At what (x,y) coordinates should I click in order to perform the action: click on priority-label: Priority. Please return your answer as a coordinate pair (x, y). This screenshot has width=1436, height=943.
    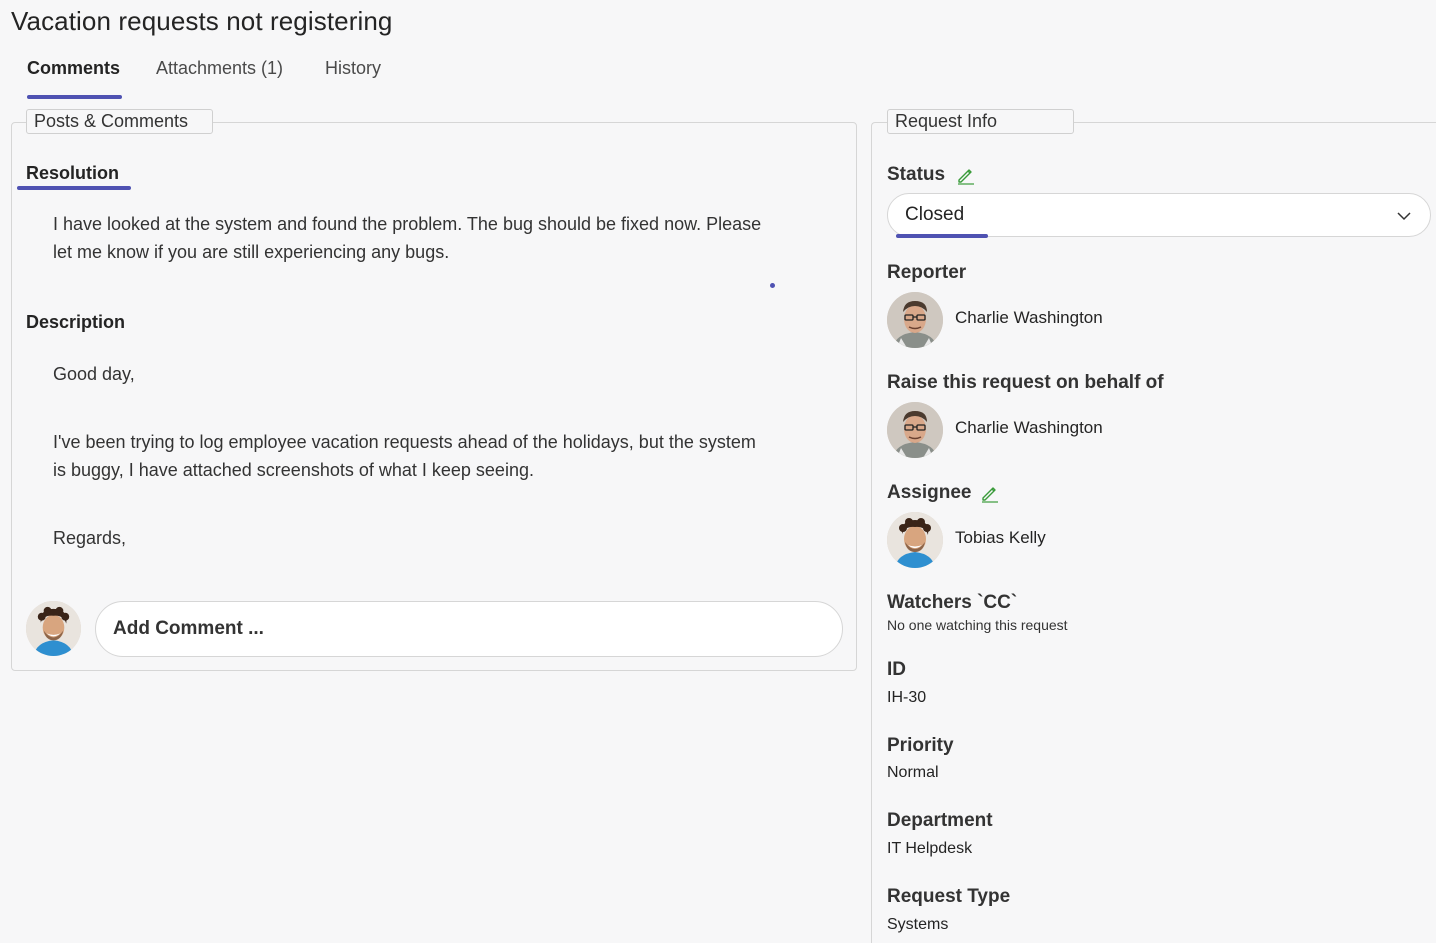
    Looking at the image, I should click on (920, 745).